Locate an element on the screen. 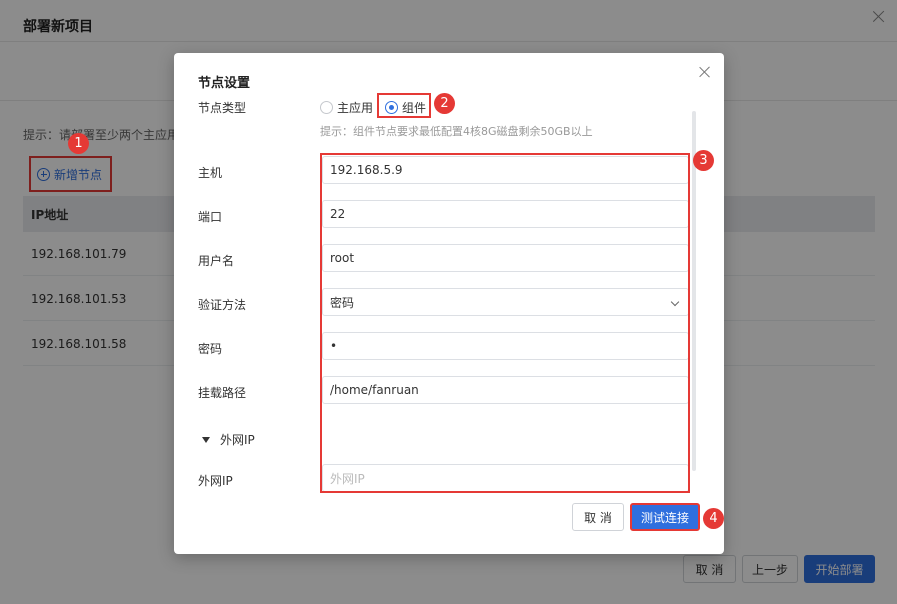  close-icon is located at coordinates (705, 72).